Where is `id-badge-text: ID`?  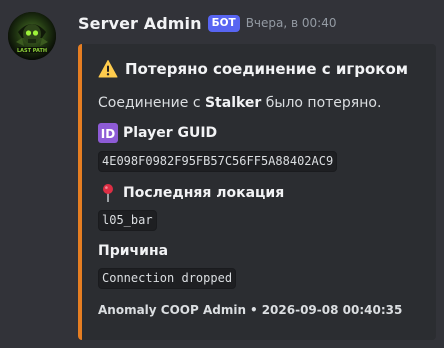
id-badge-text: ID is located at coordinates (108, 134).